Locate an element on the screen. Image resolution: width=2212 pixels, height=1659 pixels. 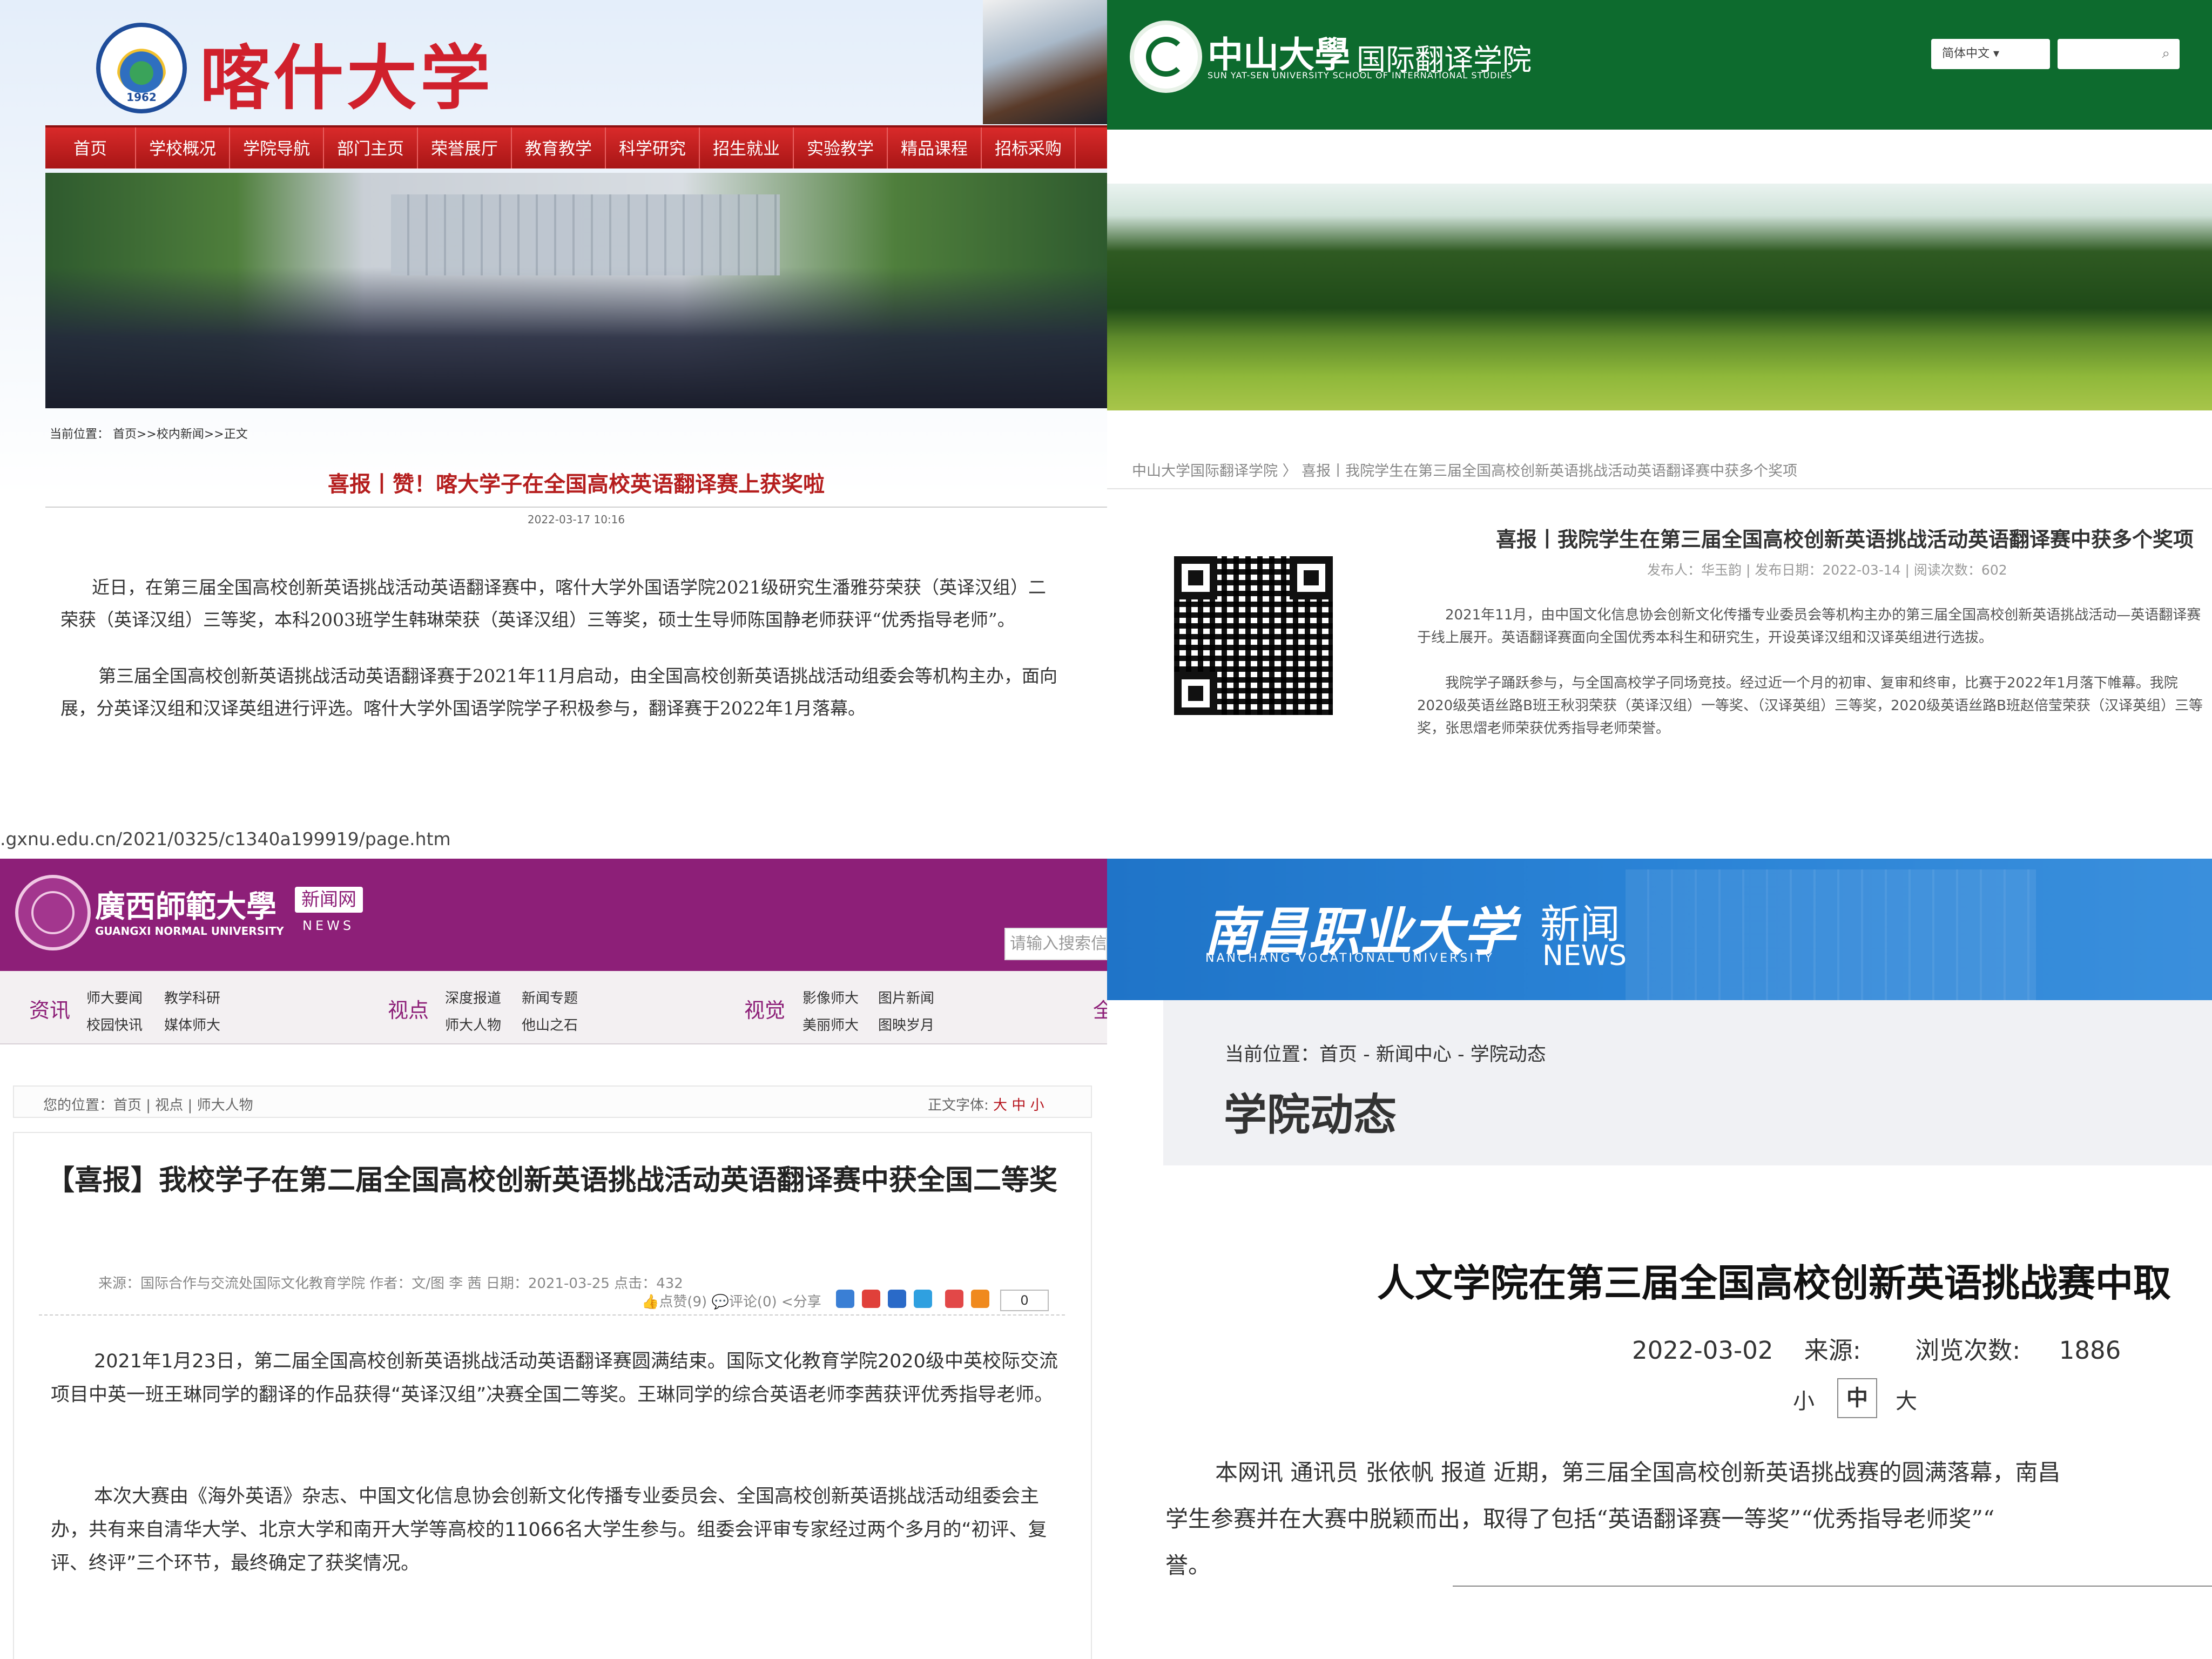
brand-en: GUANGXI NORMAL UNIVERSITY is located at coordinates (189, 931).